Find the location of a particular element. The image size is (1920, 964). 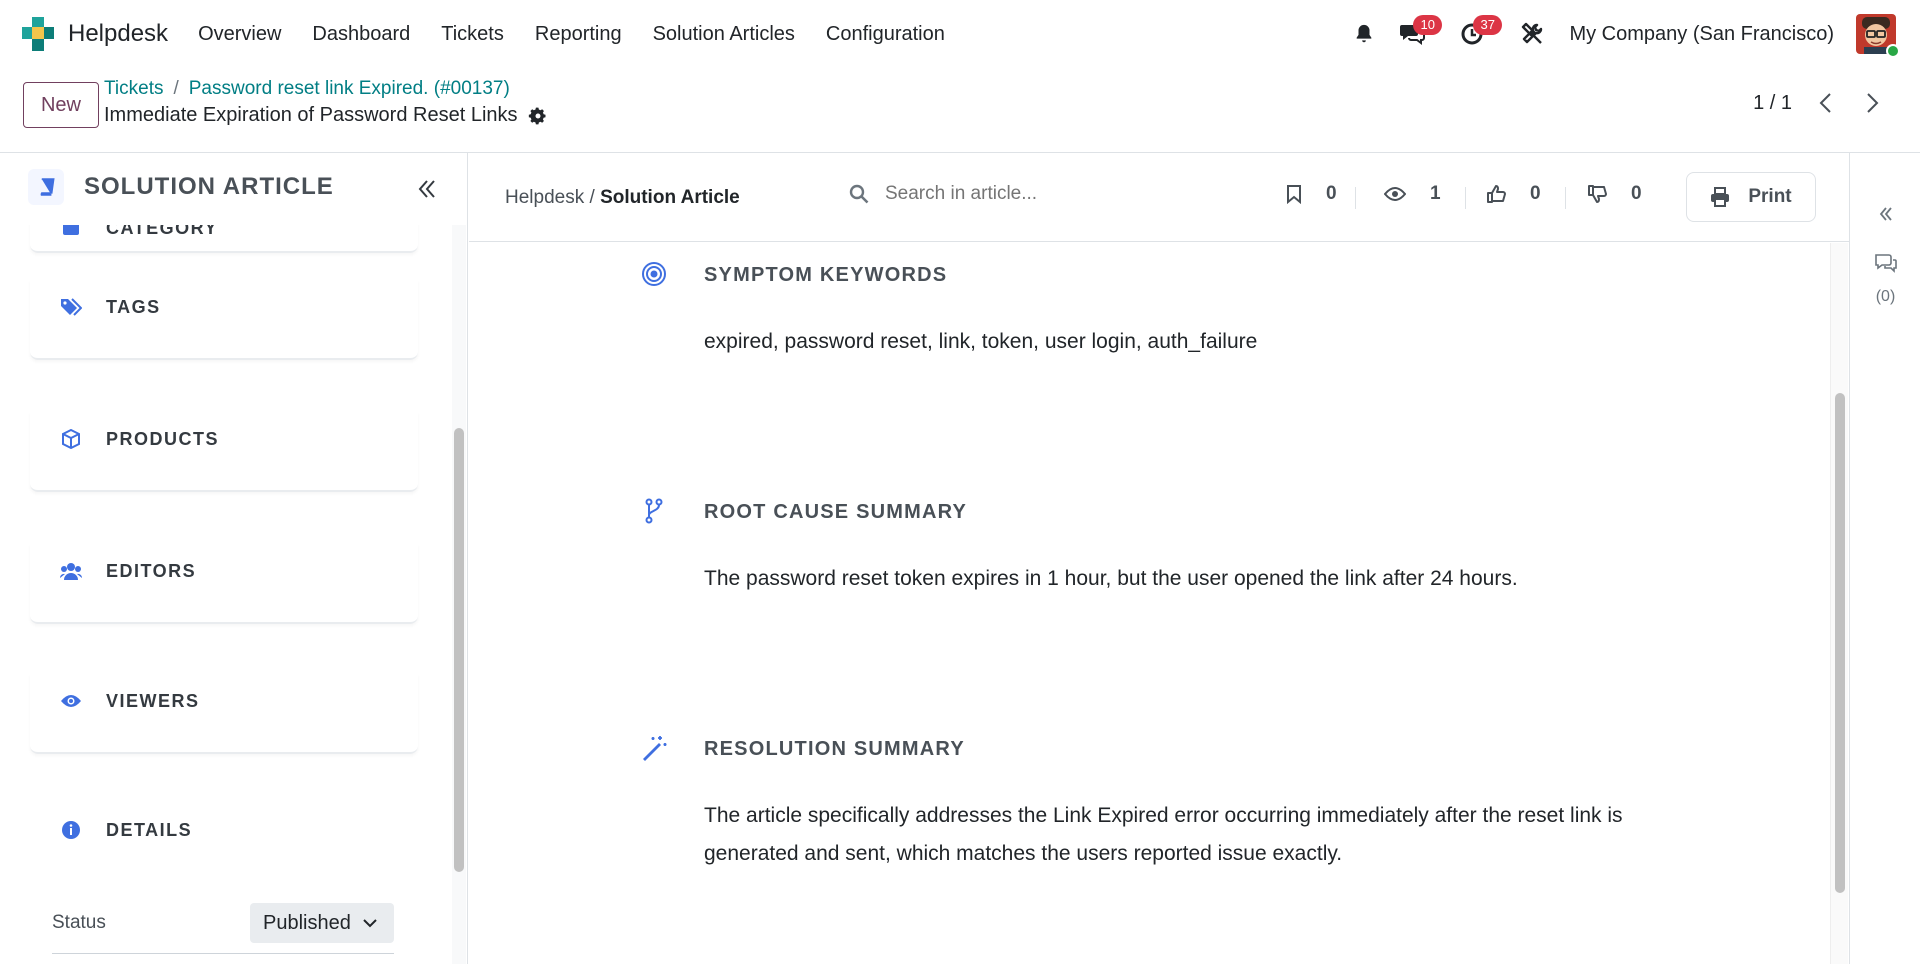

article-scrollbar-thumb is located at coordinates (1840, 643).